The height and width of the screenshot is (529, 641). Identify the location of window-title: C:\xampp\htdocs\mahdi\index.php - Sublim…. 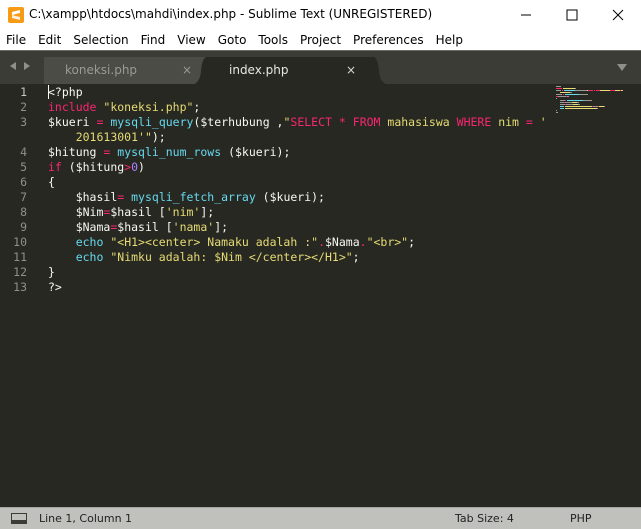
(231, 14).